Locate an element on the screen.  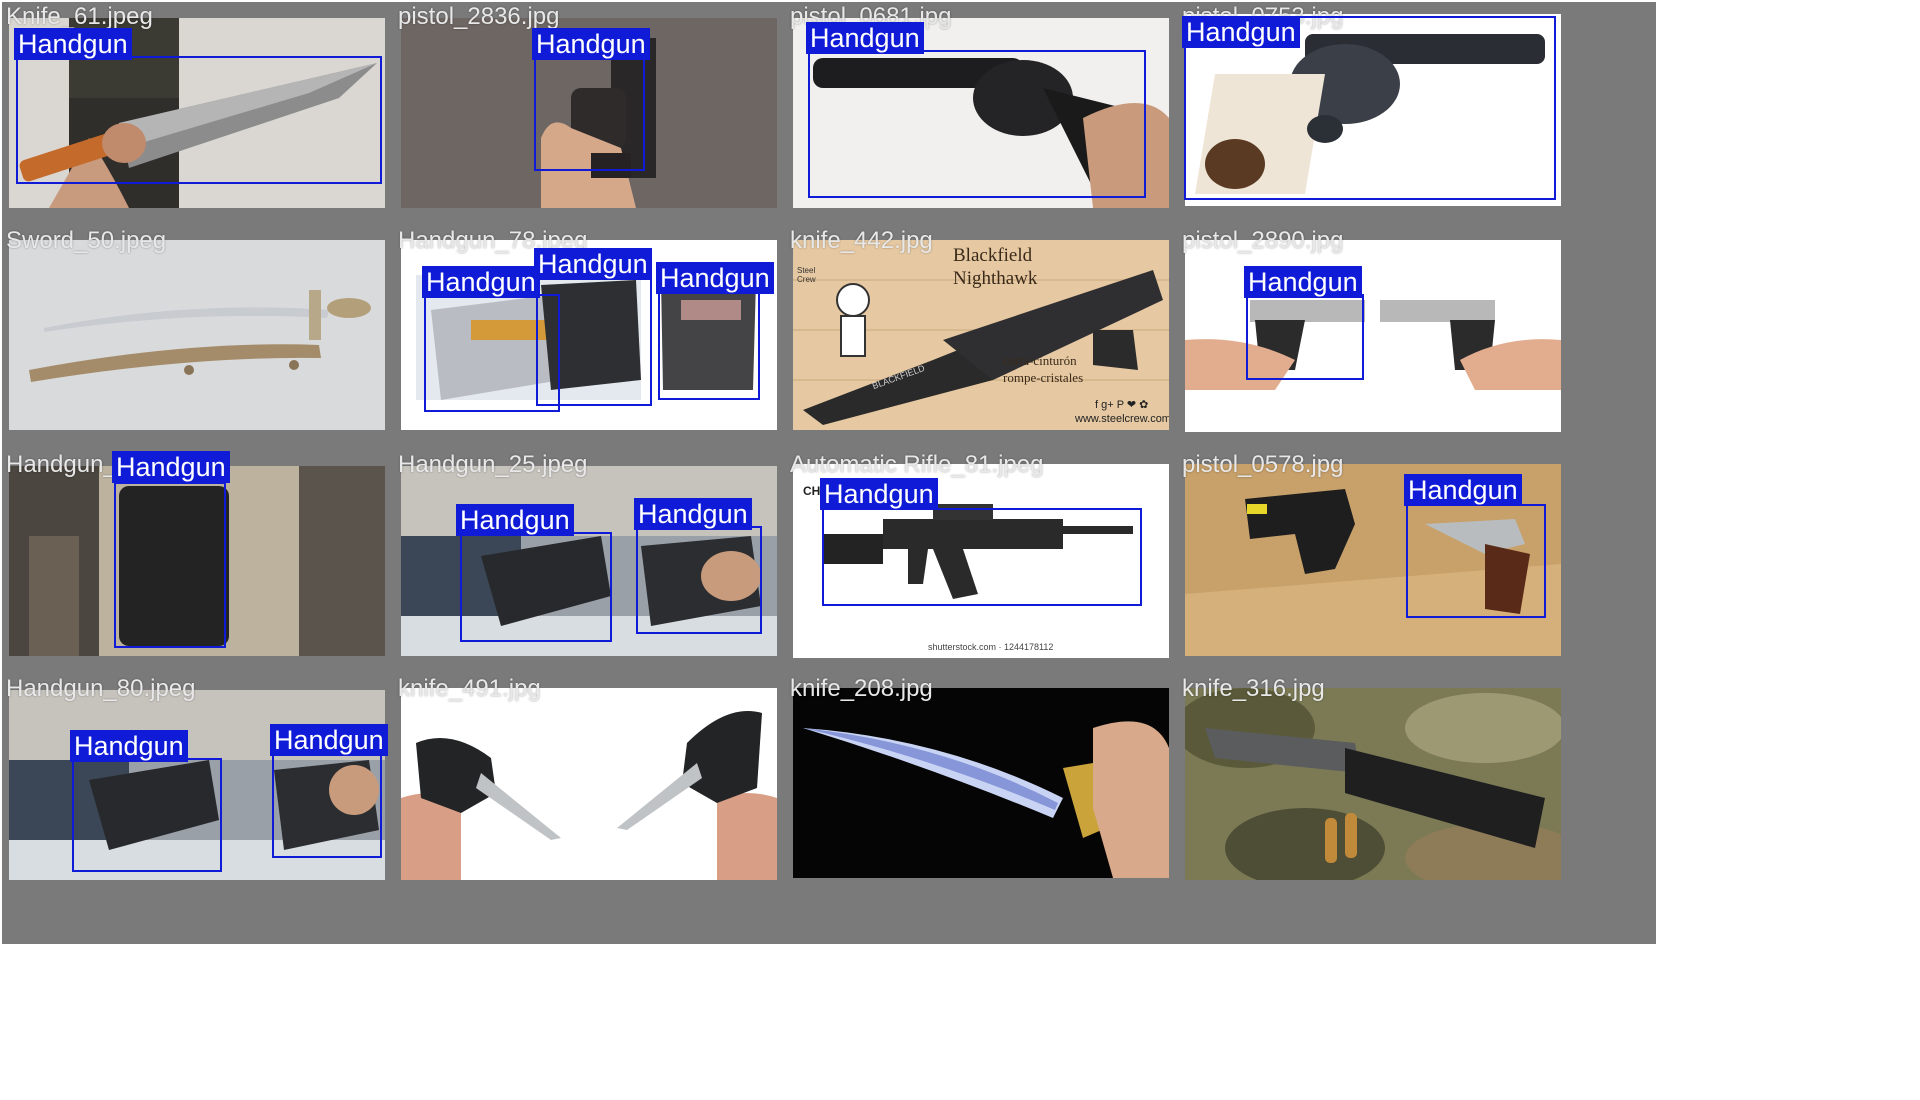
product-title-line: Blackfield is located at coordinates (993, 255).